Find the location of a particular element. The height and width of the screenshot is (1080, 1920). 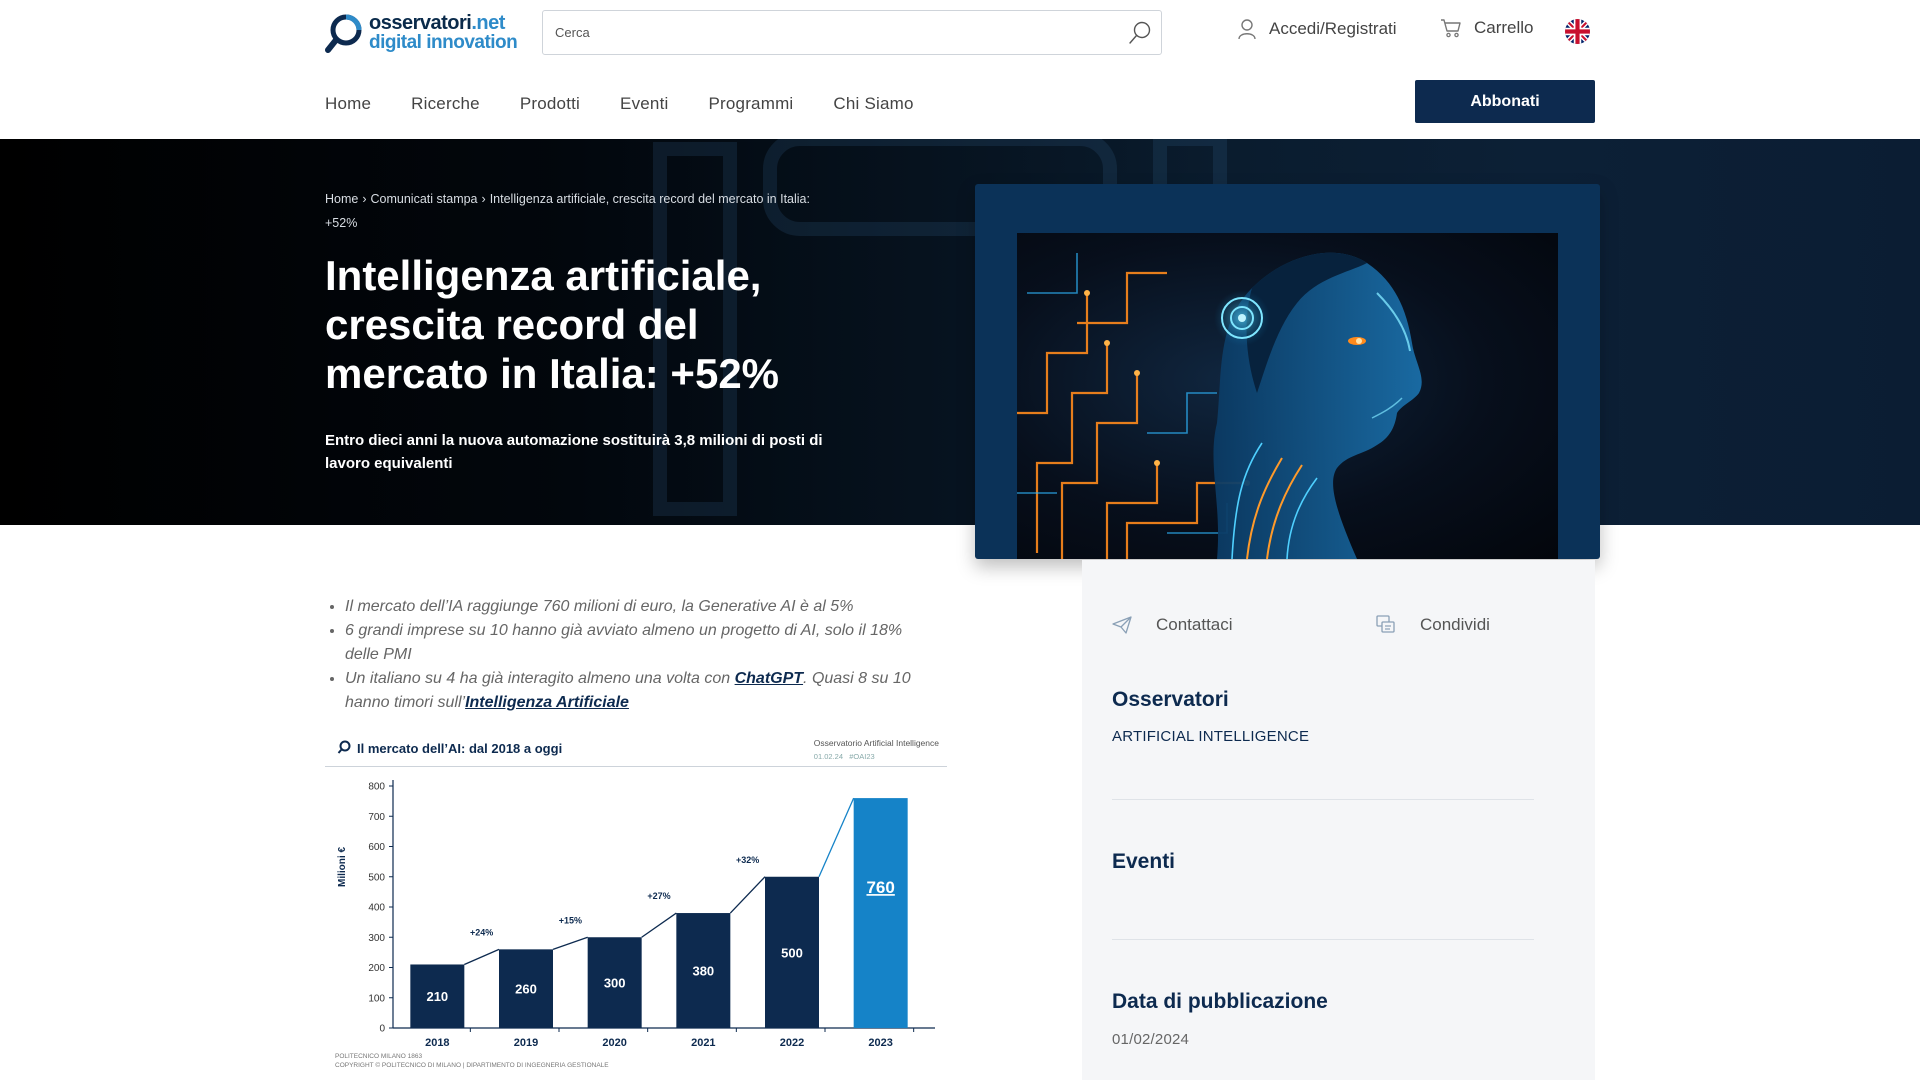

growth-label: +27% is located at coordinates (658, 896).